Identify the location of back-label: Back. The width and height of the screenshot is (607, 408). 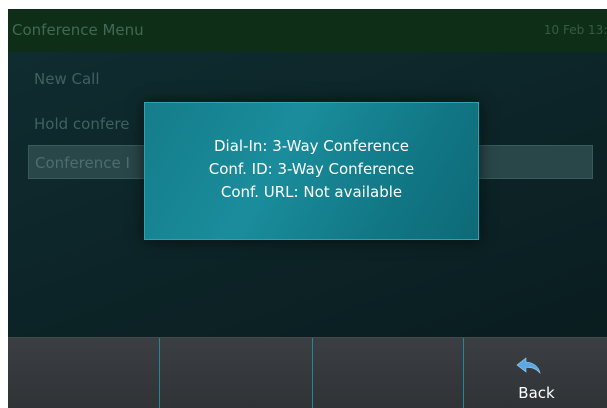
(536, 393).